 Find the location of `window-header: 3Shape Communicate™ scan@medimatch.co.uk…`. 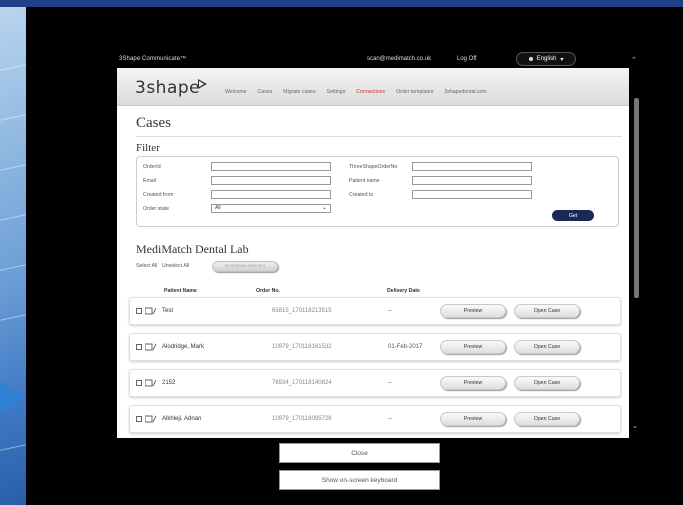

window-header: 3Shape Communicate™ scan@medimatch.co.uk… is located at coordinates (376, 59).